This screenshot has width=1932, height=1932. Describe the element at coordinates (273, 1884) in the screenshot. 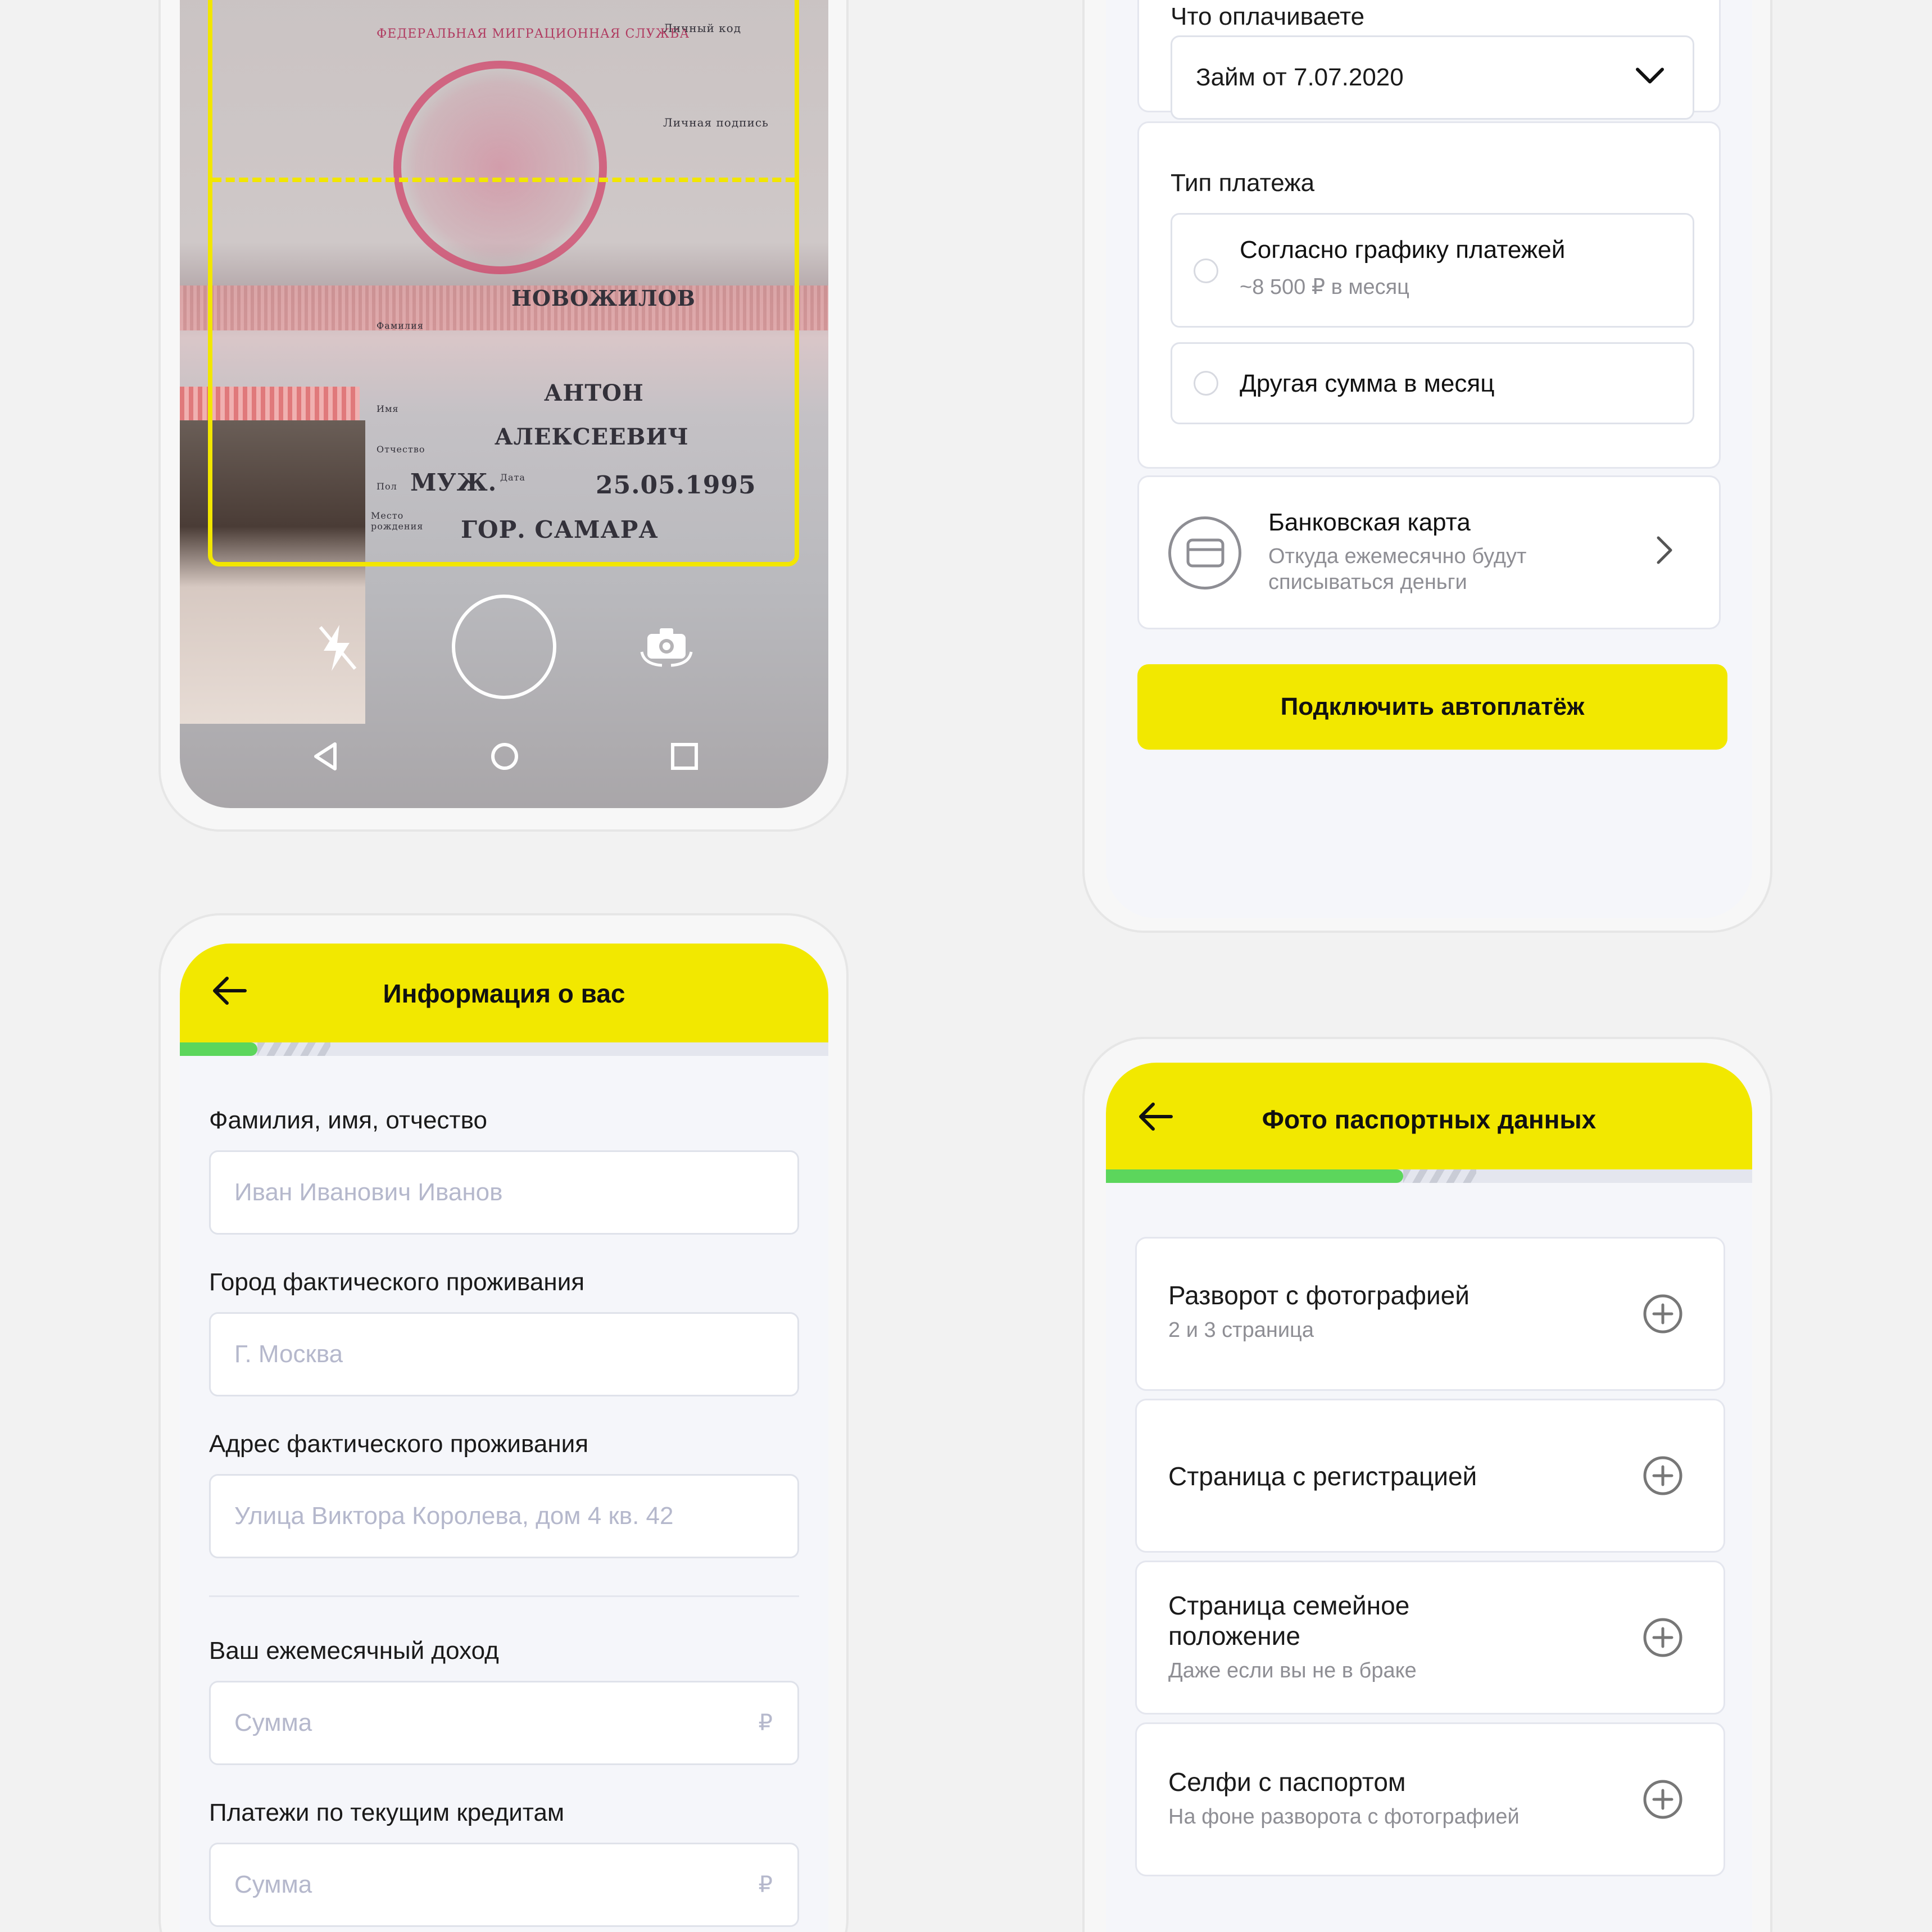

I see `credits-placeholder: Сумма` at that location.